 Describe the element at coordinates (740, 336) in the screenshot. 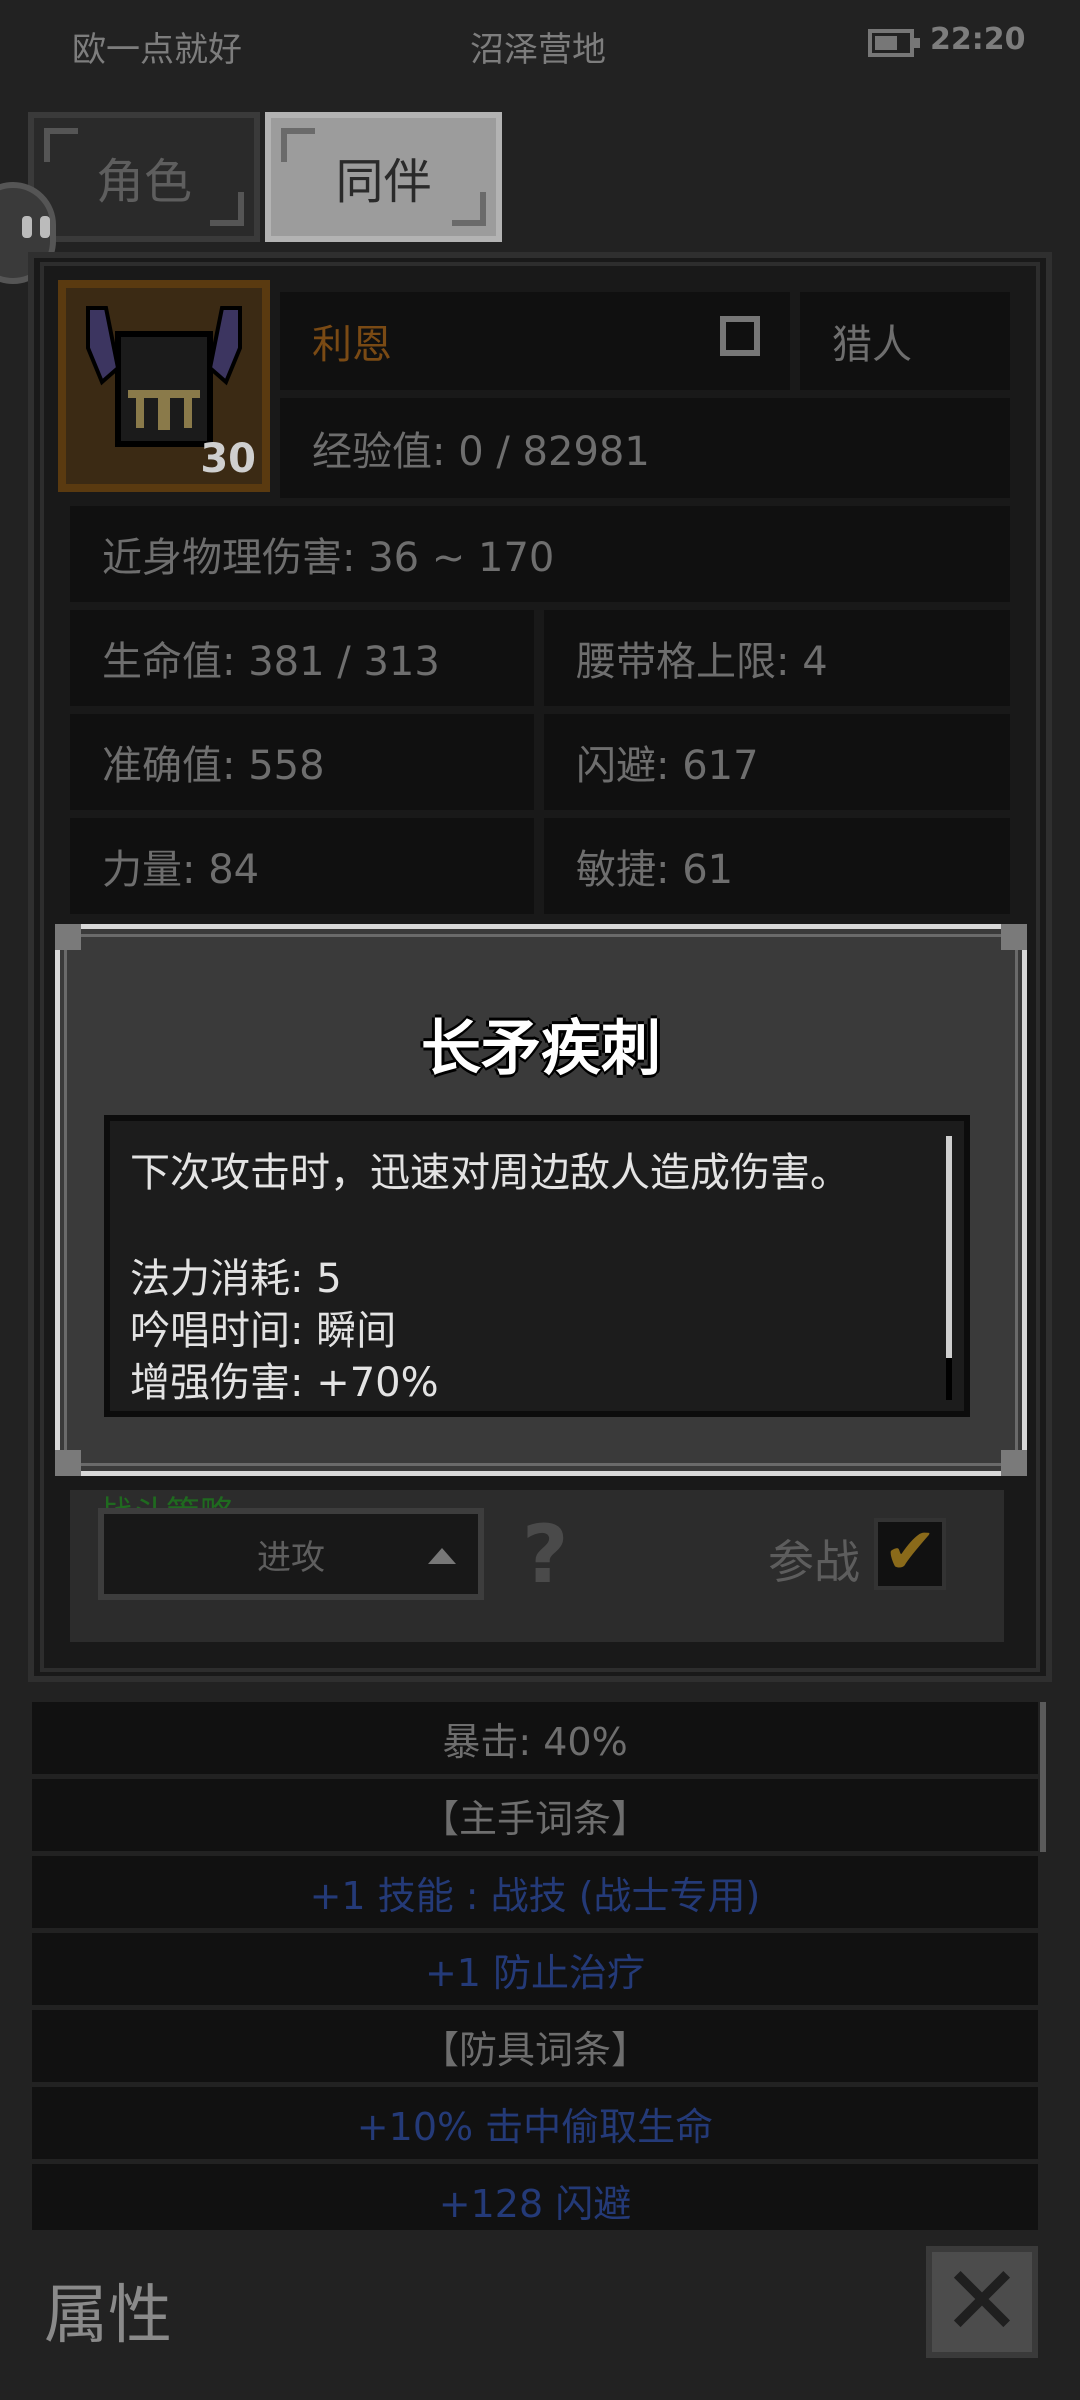

I see `rename-edit-icon` at that location.